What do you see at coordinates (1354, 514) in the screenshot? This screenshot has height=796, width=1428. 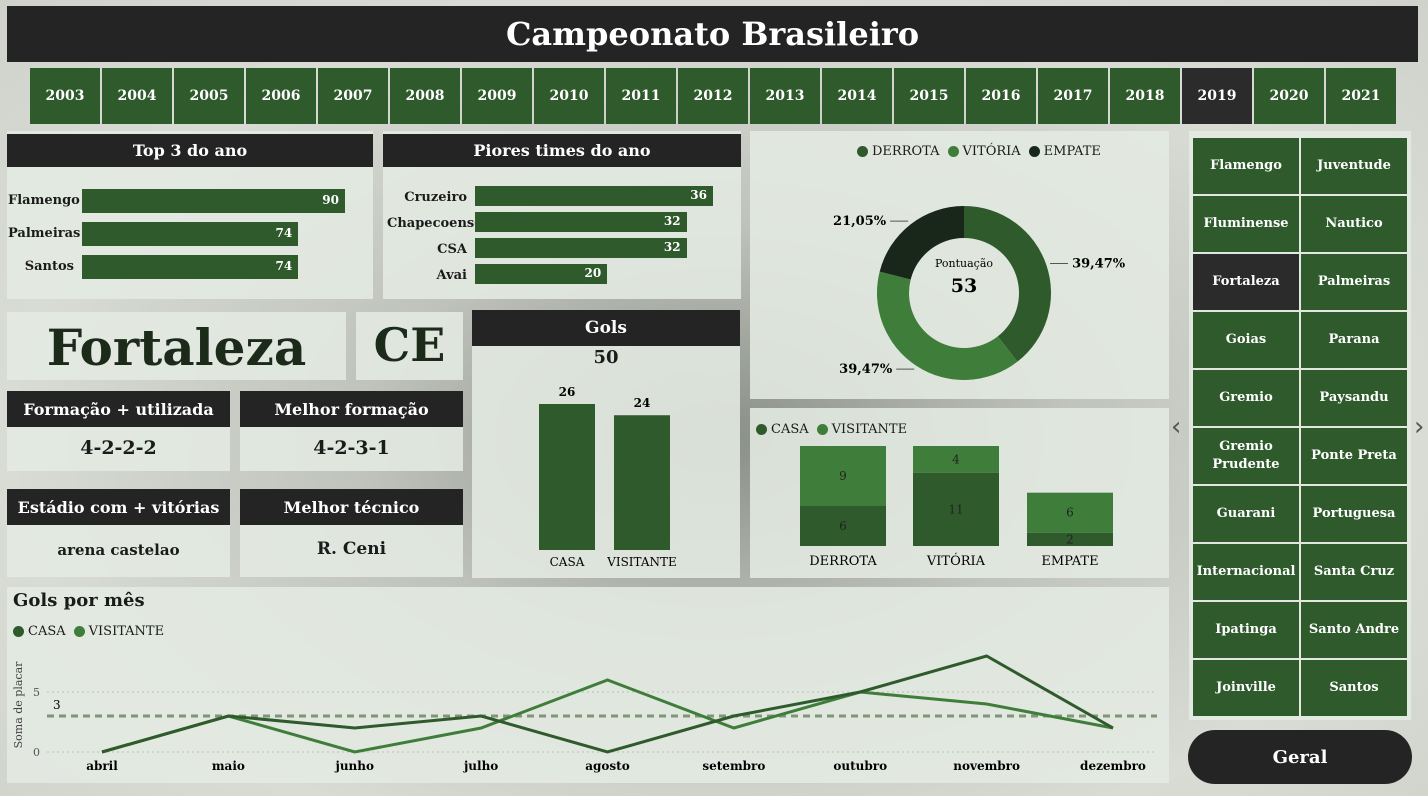 I see `team-button-portuguesa: Portuguesa` at bounding box center [1354, 514].